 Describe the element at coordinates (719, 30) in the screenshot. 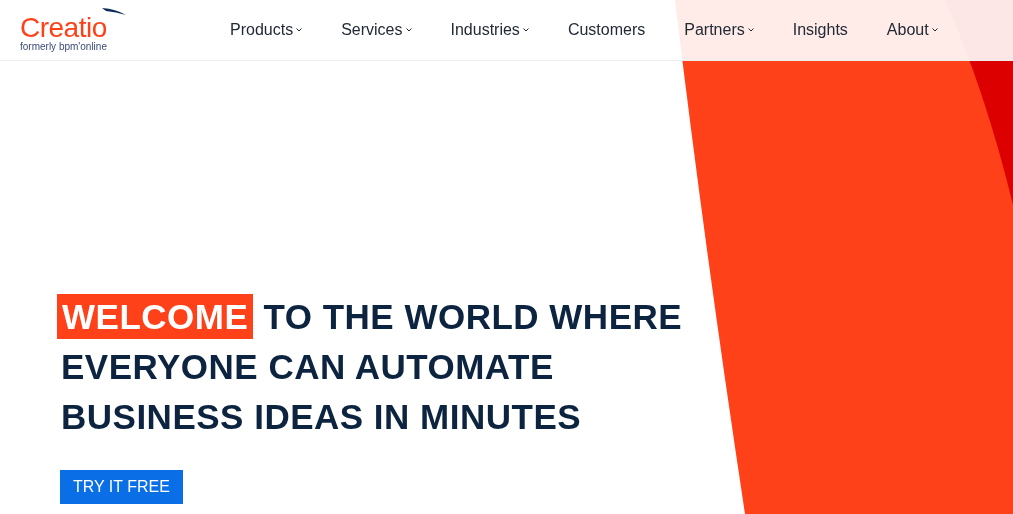

I see `nav-link: Partners` at that location.